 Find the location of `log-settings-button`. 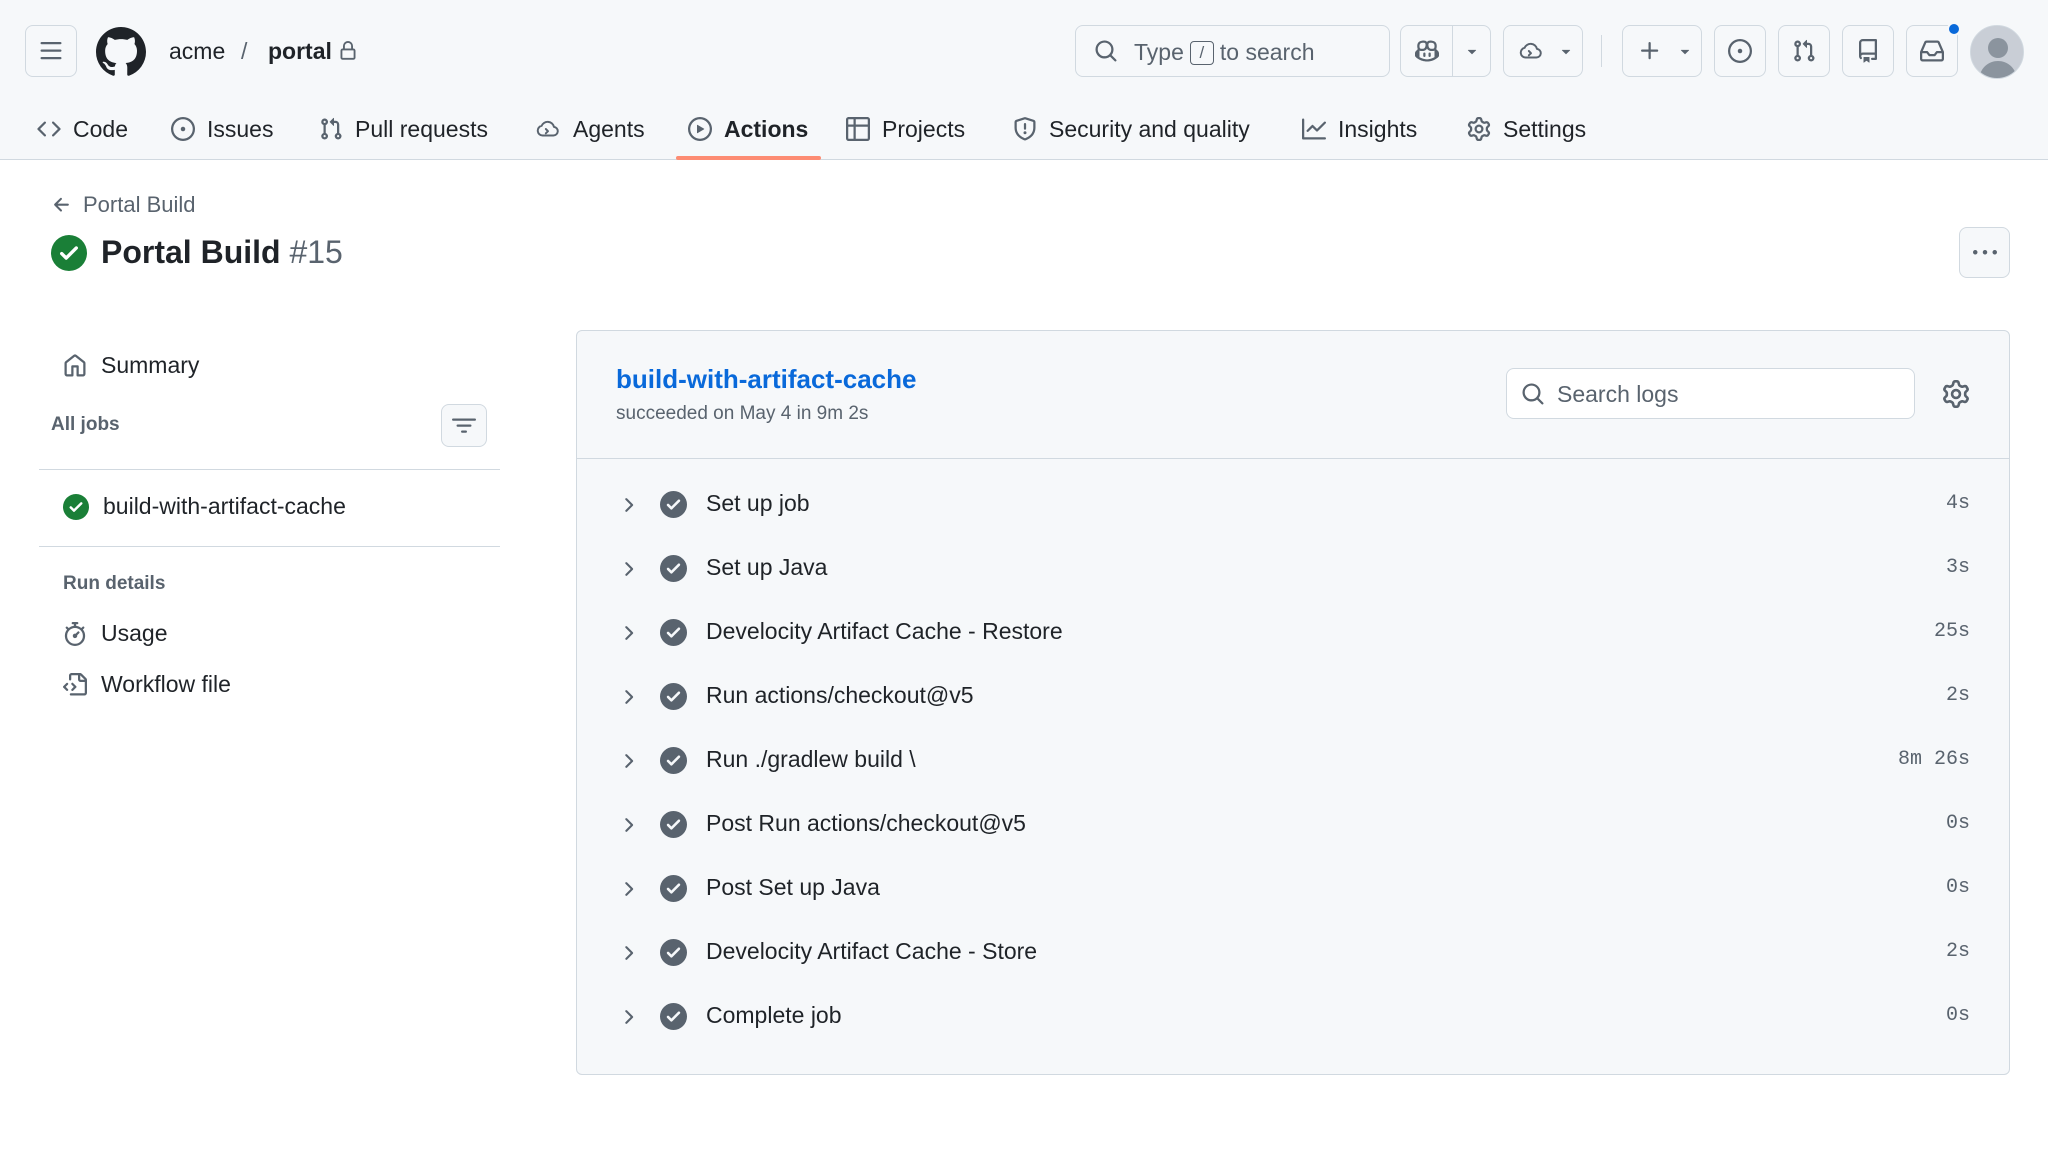

log-settings-button is located at coordinates (1956, 394).